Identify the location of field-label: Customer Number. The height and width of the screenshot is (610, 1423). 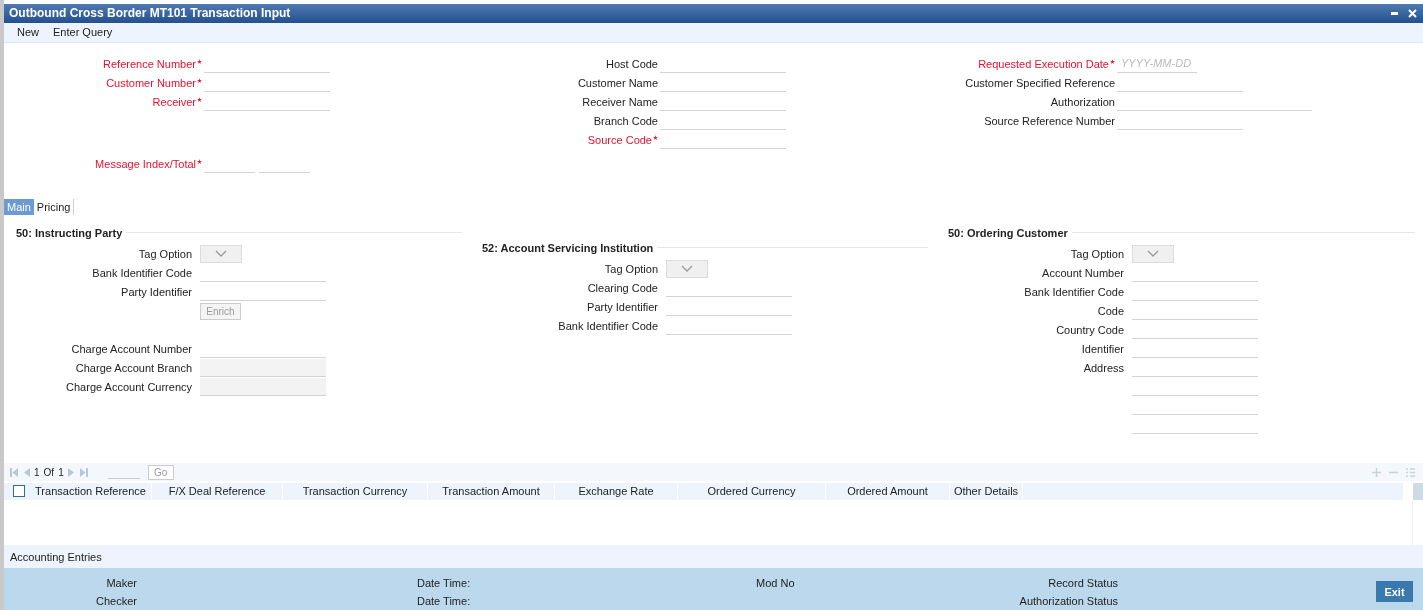
(151, 82).